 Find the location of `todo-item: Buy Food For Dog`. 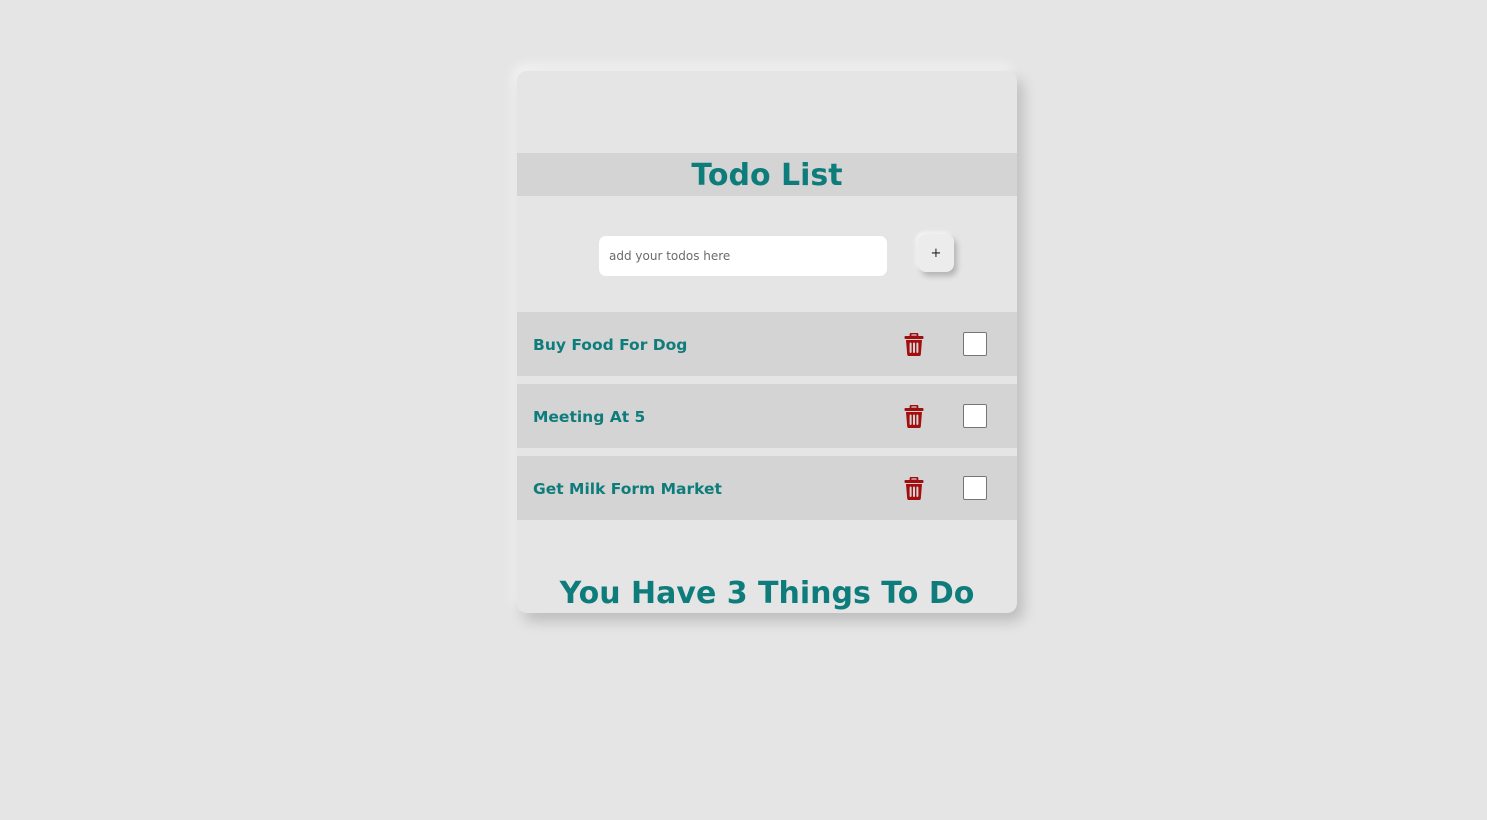

todo-item: Buy Food For Dog is located at coordinates (767, 344).